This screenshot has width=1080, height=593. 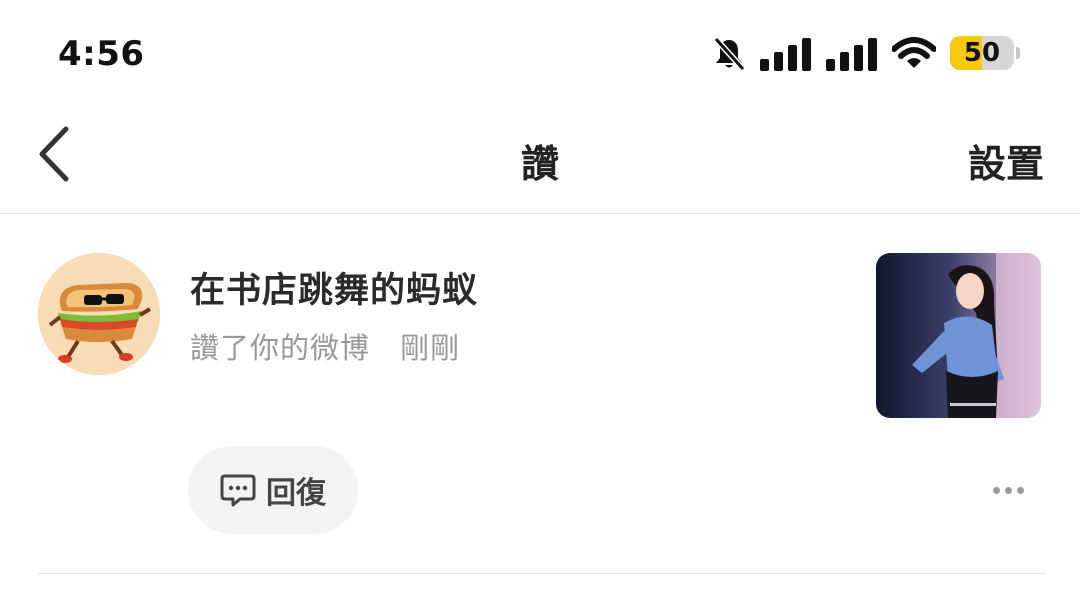 I want to click on more-dots-icon, so click(x=1008, y=490).